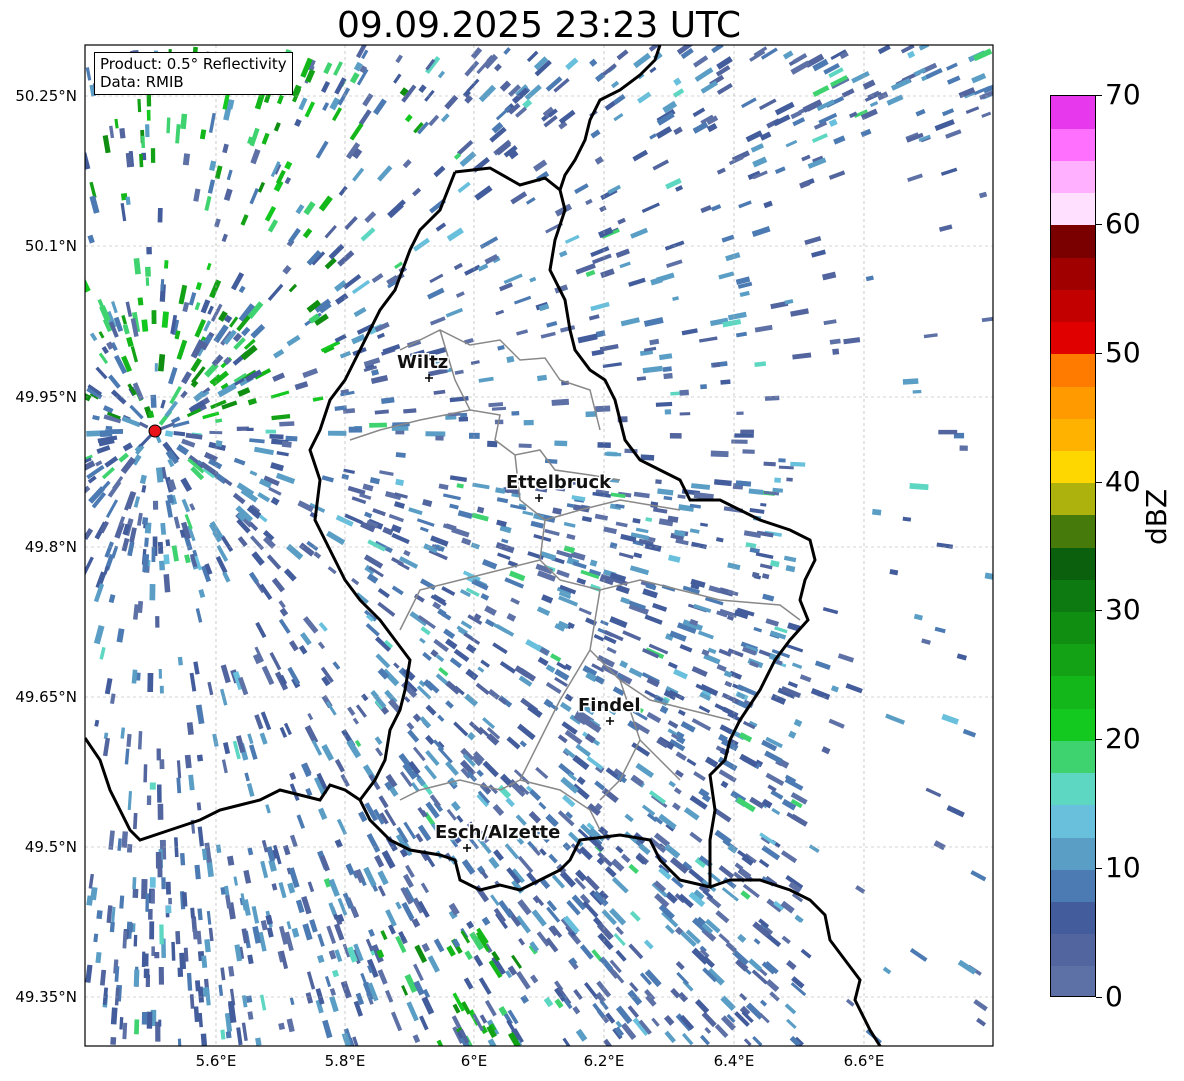 The height and width of the screenshot is (1081, 1184). What do you see at coordinates (1123, 867) in the screenshot?
I see `colorbar-tick-label: 10` at bounding box center [1123, 867].